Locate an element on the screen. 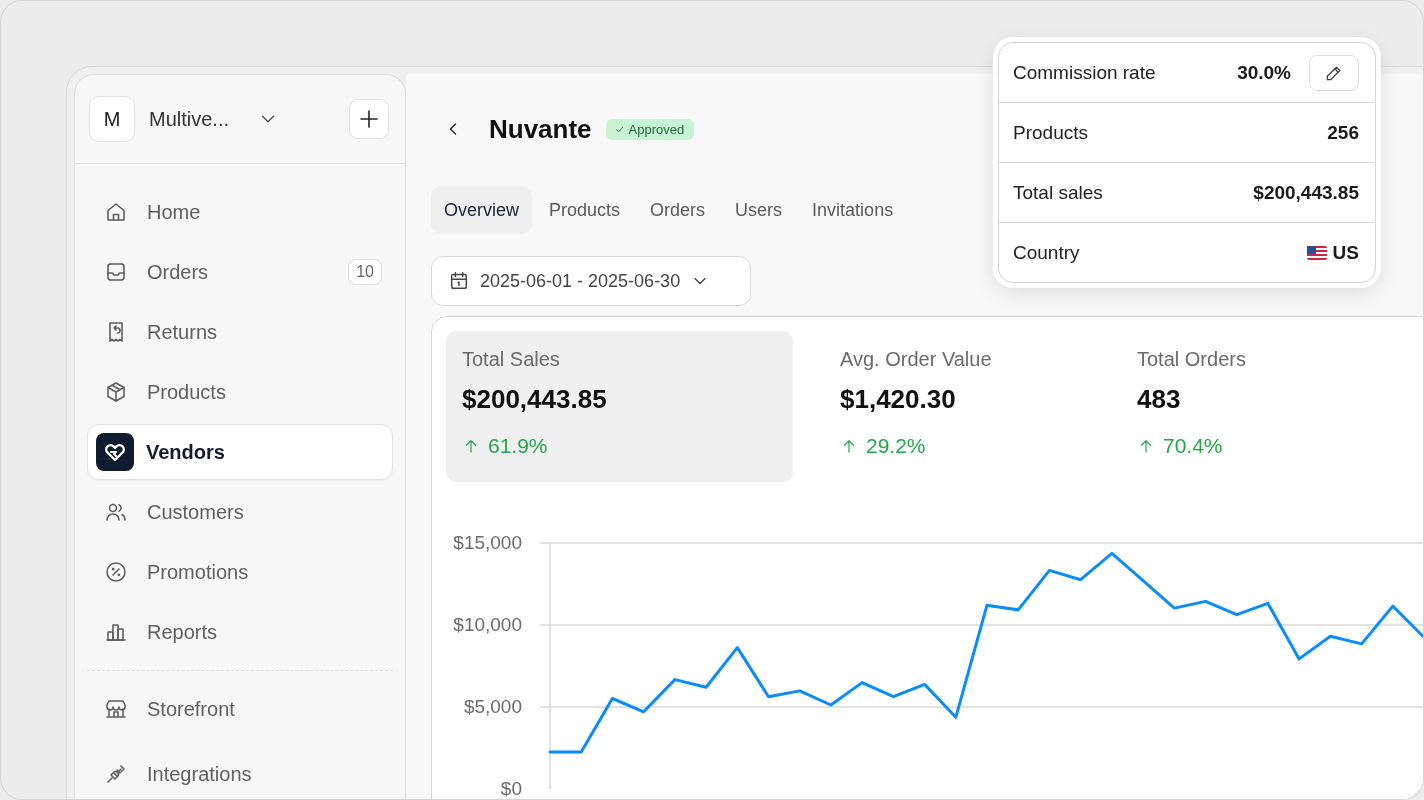 This screenshot has width=1424, height=800. stat-card: Total Sales $200,443.85 61.9% is located at coordinates (619, 406).